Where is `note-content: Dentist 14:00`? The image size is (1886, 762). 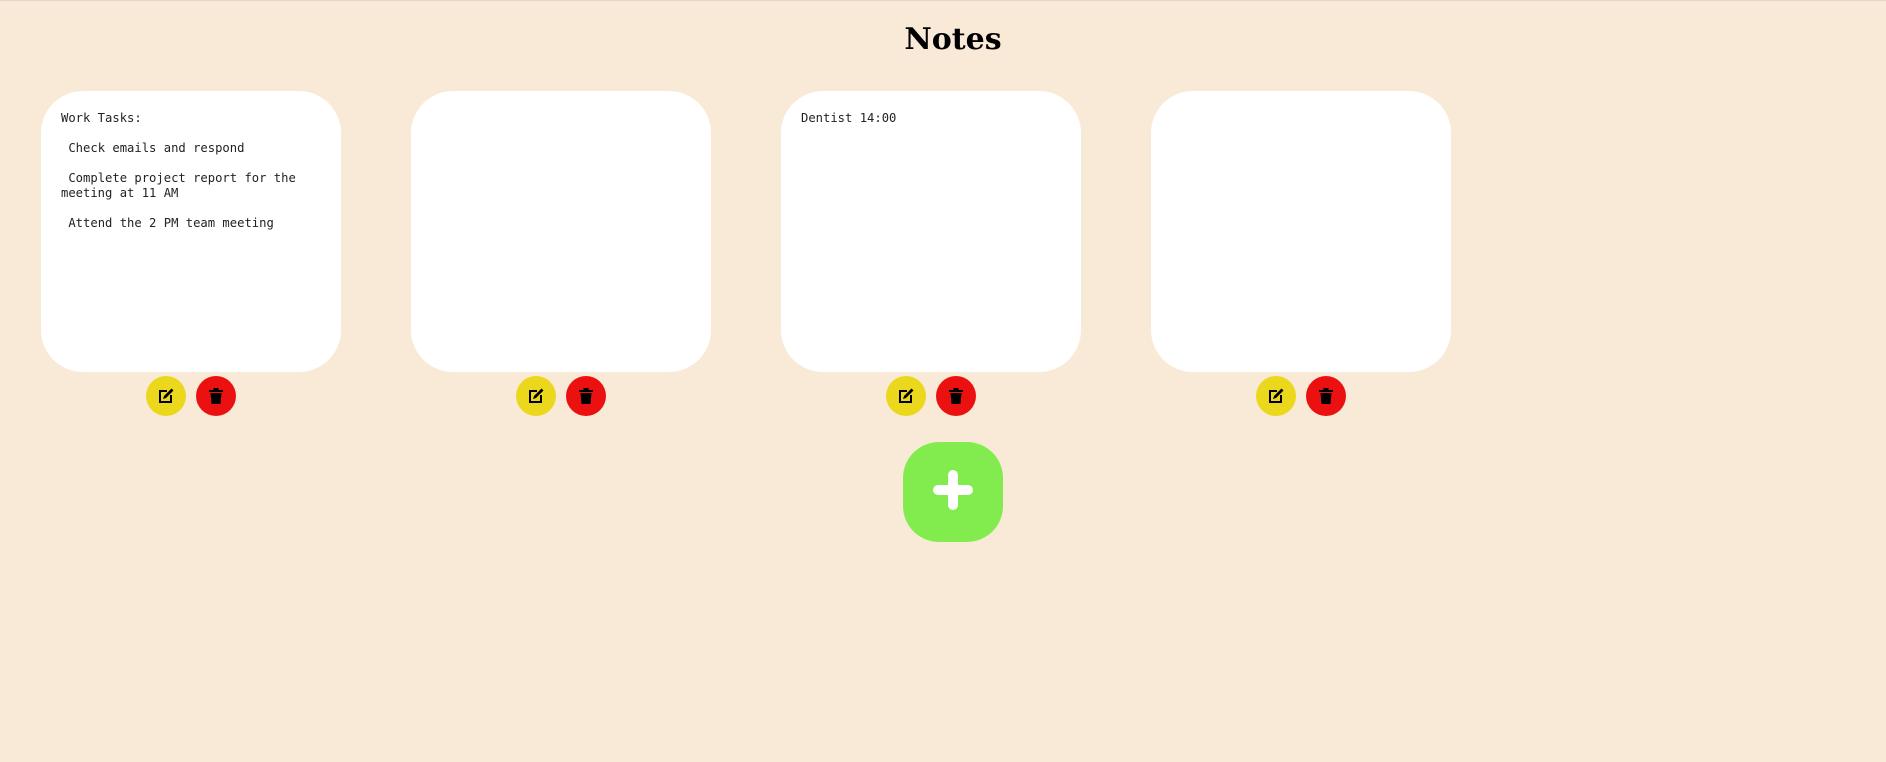
note-content: Dentist 14:00 is located at coordinates (931, 231).